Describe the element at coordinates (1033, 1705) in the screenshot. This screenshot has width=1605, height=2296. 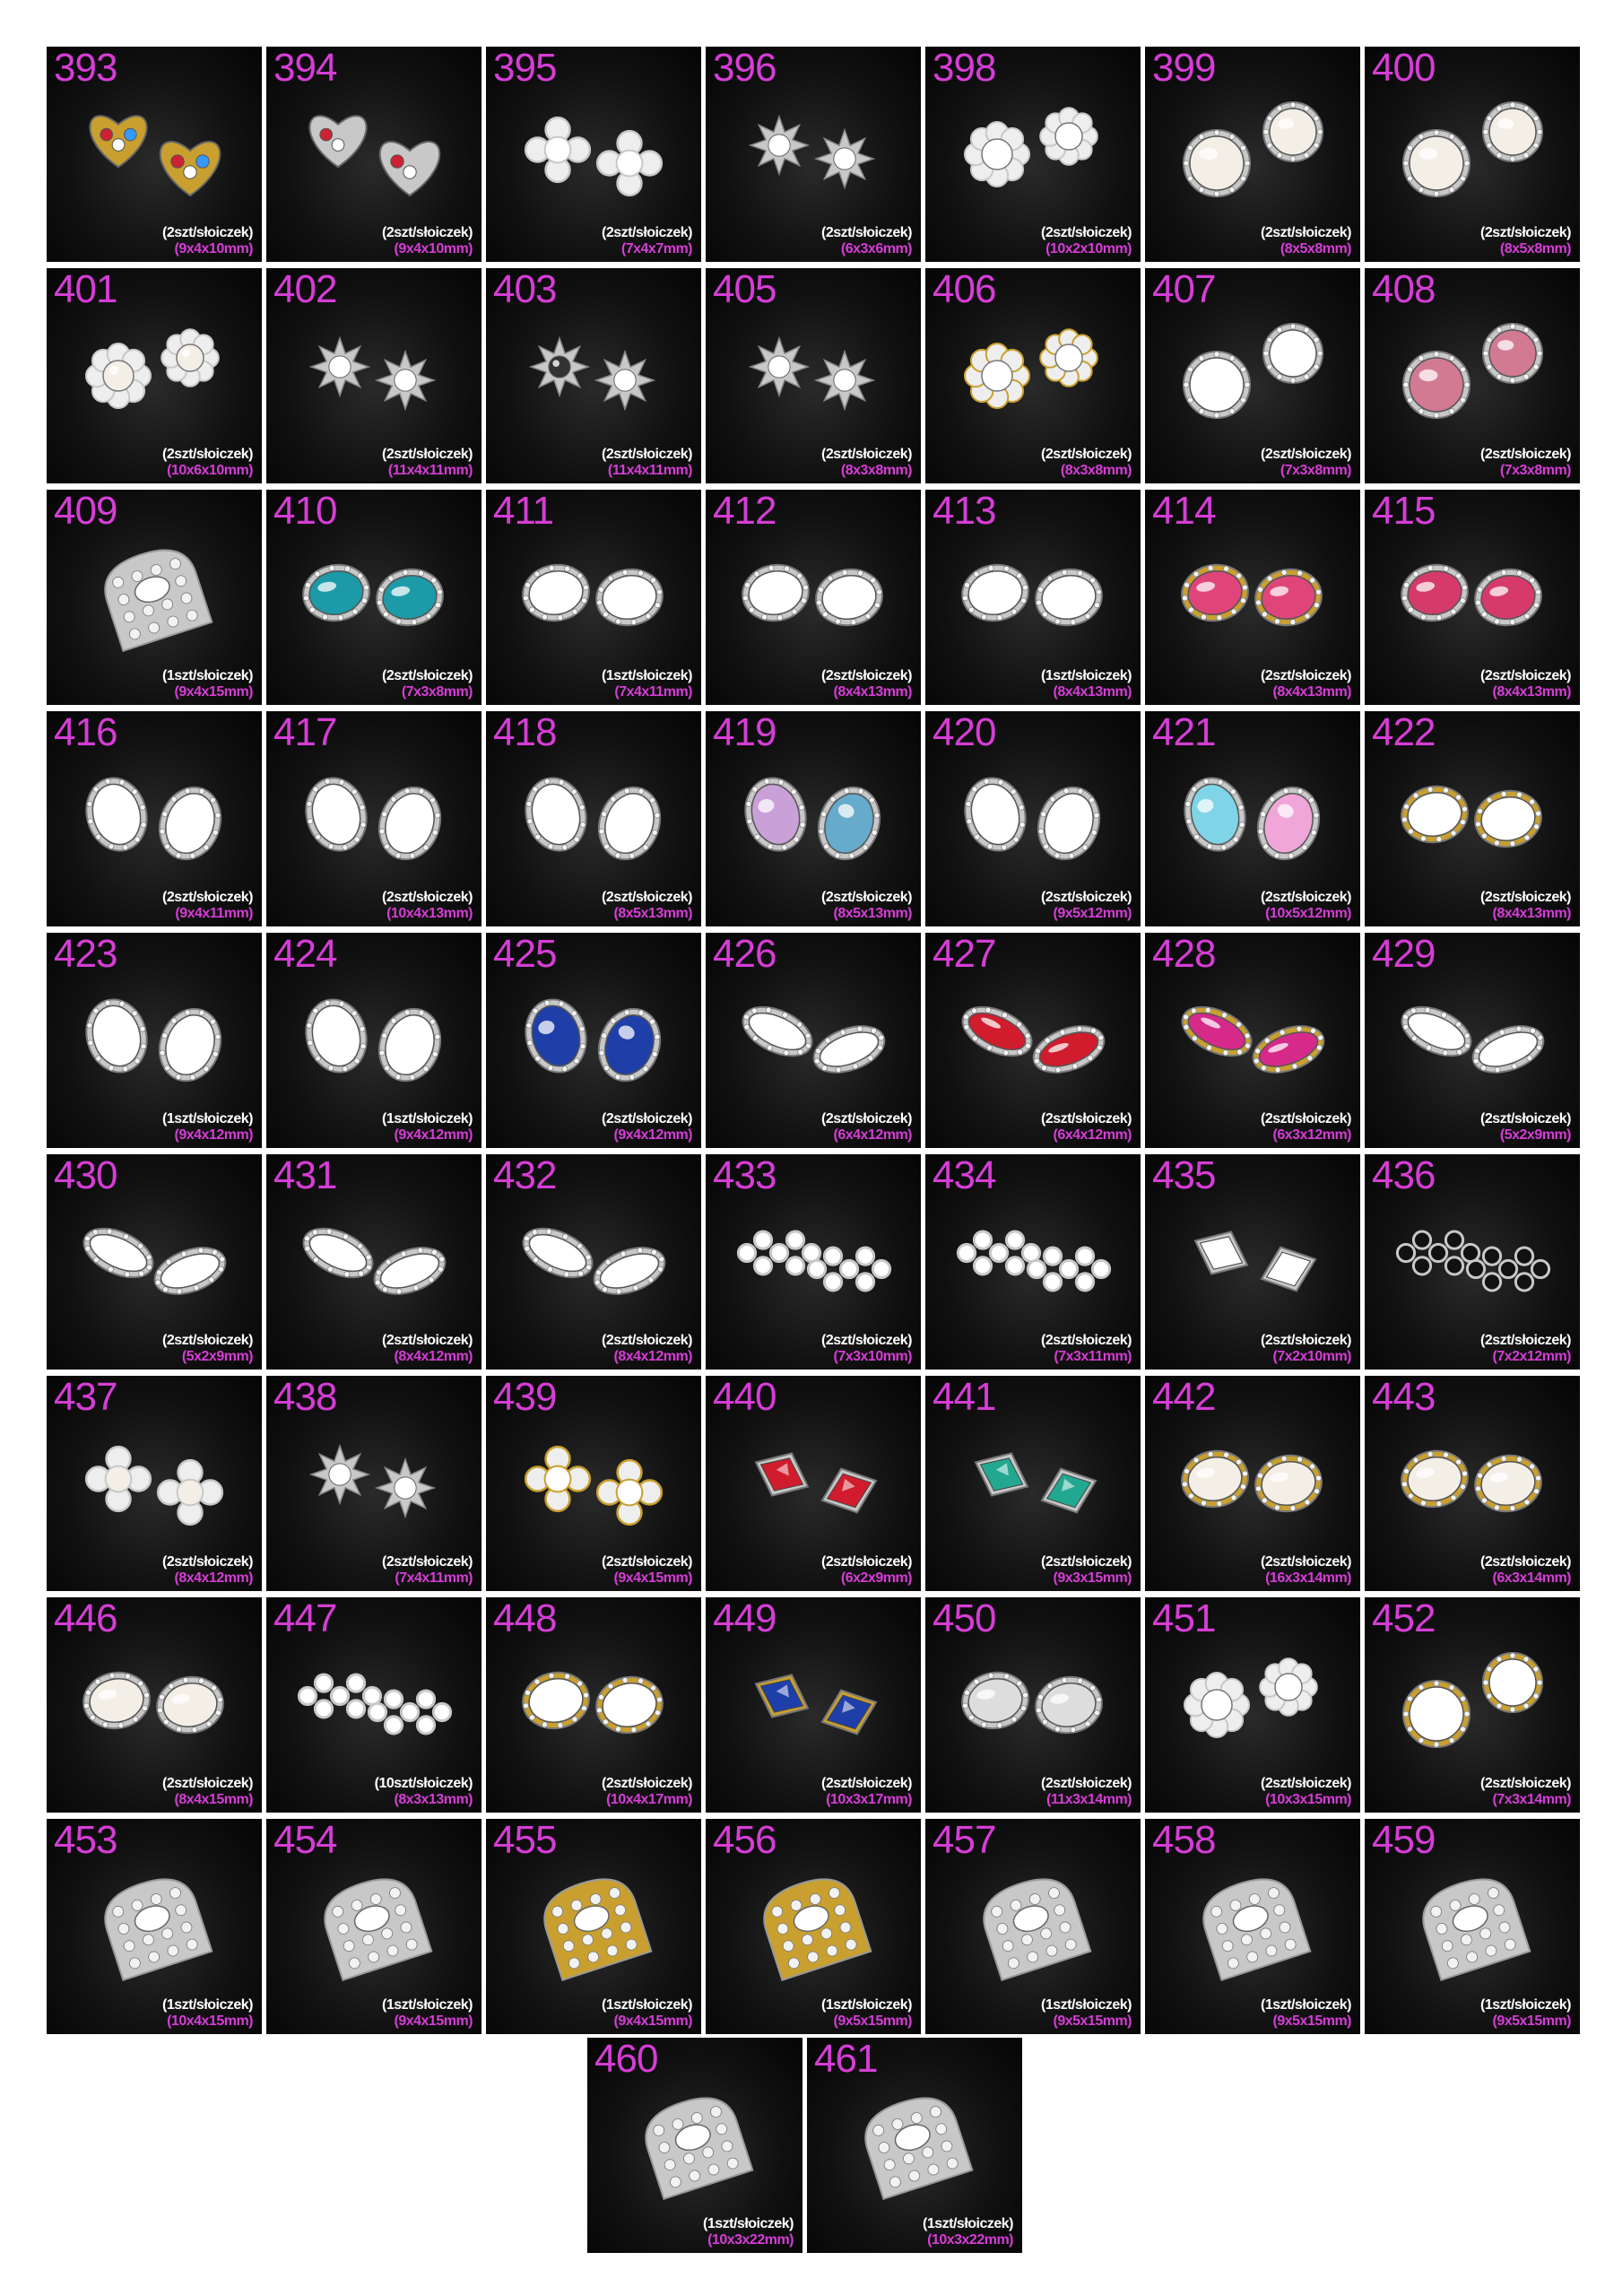
I see `product-tile-450: 450 (2szt/słoiczek) (11x3x14mm)` at that location.